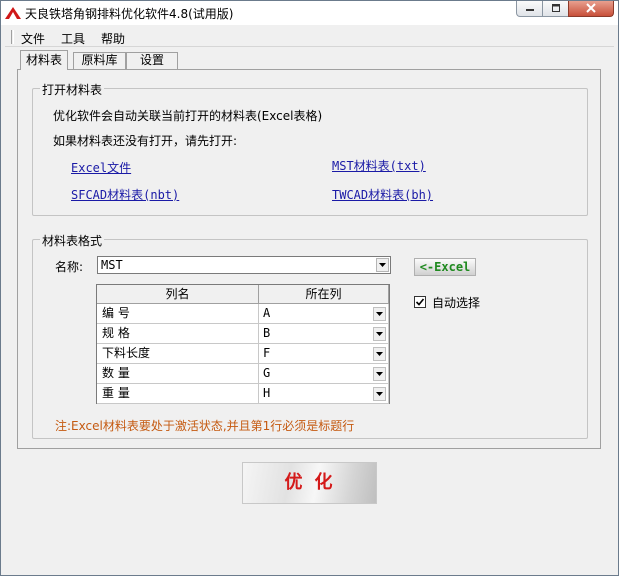 This screenshot has height=576, width=619. Describe the element at coordinates (309, 13) in the screenshot. I see `title-bar: 天良铁塔角钢排料优化软件4.8(试用版)` at that location.